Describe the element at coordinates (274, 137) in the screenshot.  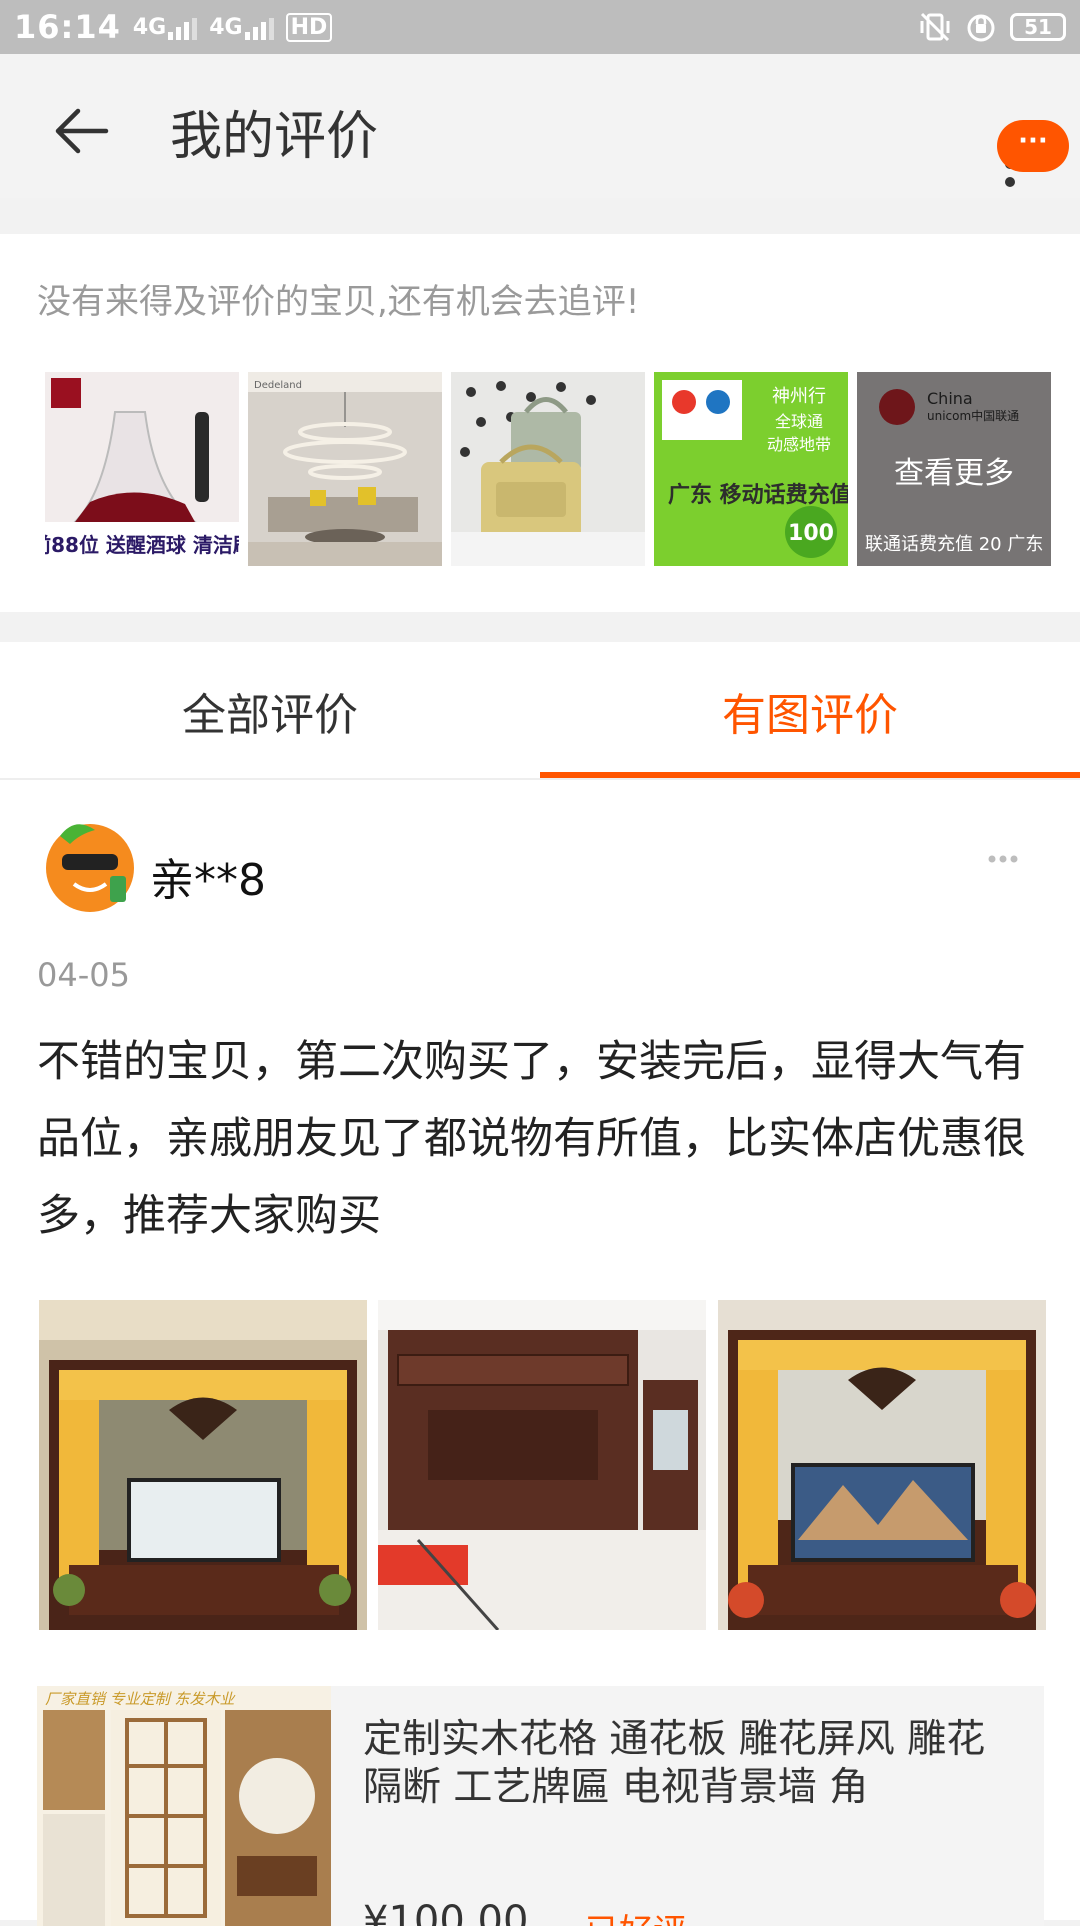
I see `page-title: 我的评价` at that location.